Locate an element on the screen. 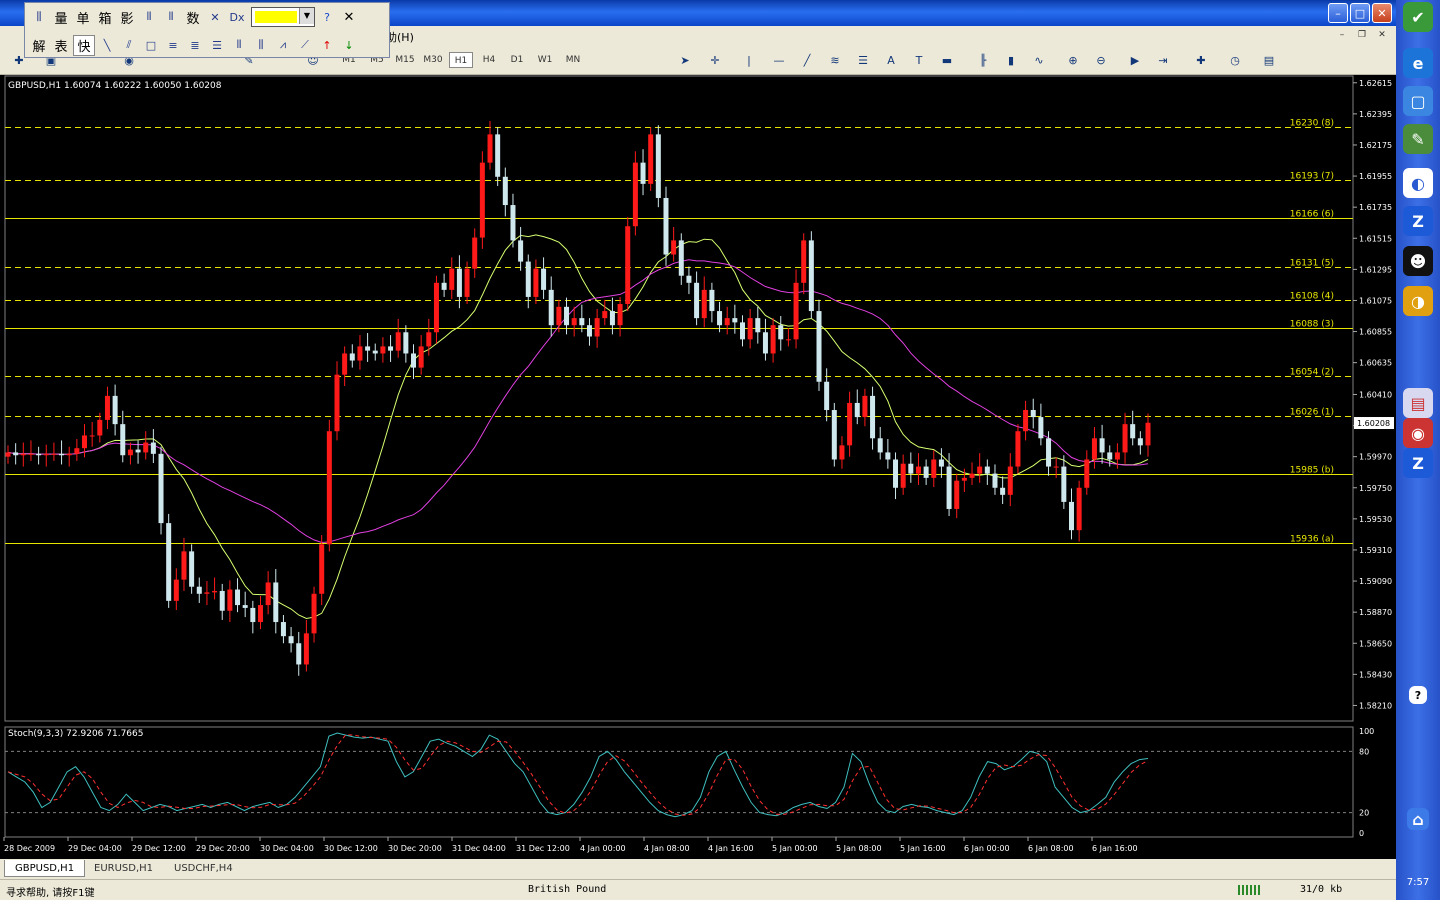 Image resolution: width=1440 pixels, height=900 pixels. mdi-restore-button: ❐ is located at coordinates (1362, 35).